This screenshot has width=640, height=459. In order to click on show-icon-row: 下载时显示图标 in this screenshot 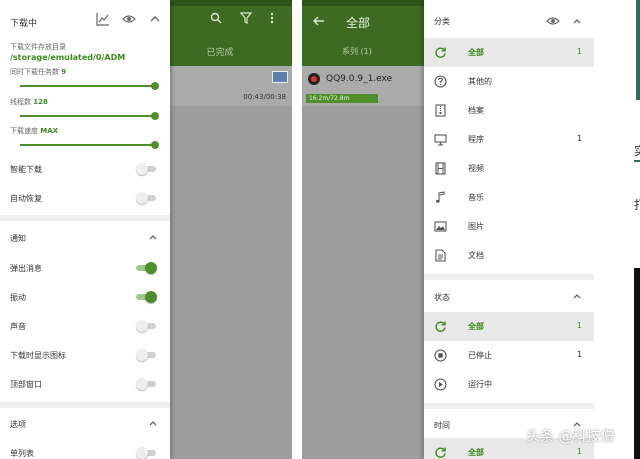, I will do `click(85, 355)`.